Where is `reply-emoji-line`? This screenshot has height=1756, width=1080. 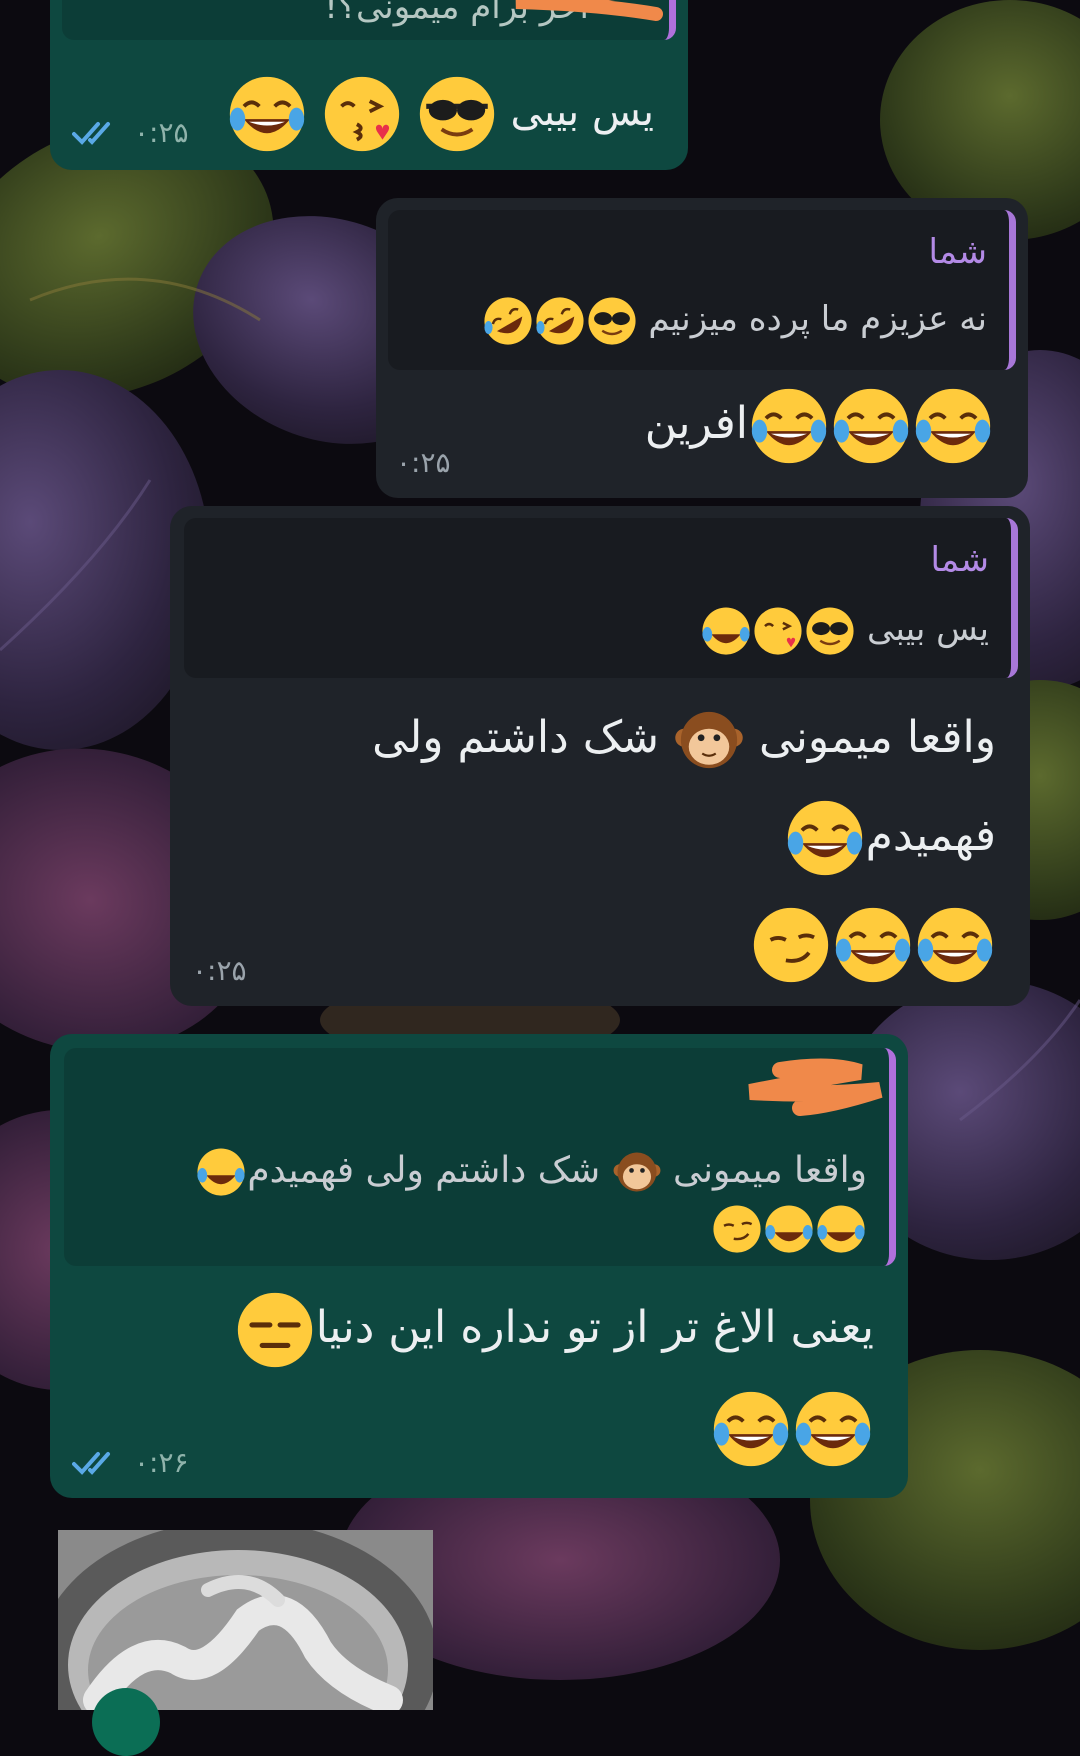 reply-emoji-line is located at coordinates (474, 1227).